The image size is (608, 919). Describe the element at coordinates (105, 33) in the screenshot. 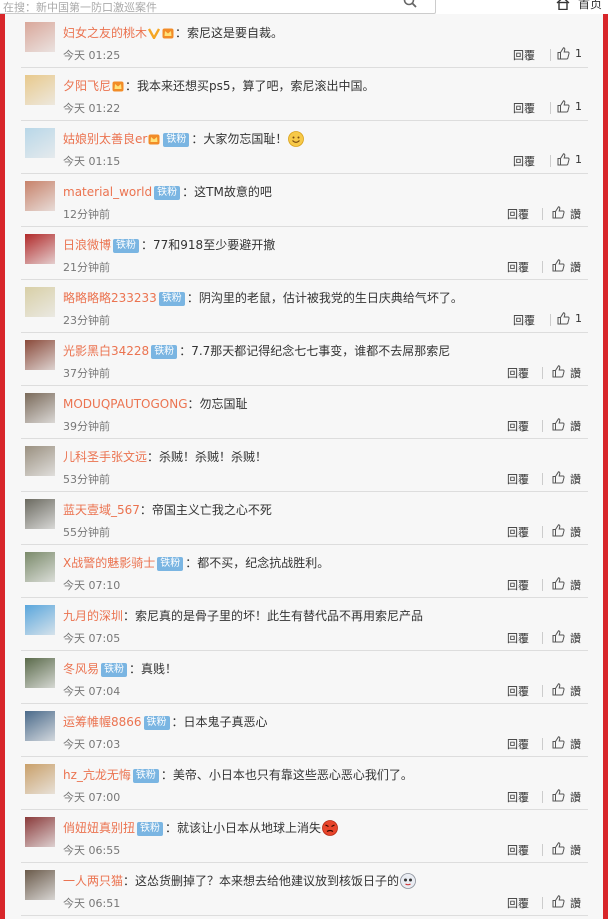

I see `username-link: 妇女之友的桃木` at that location.